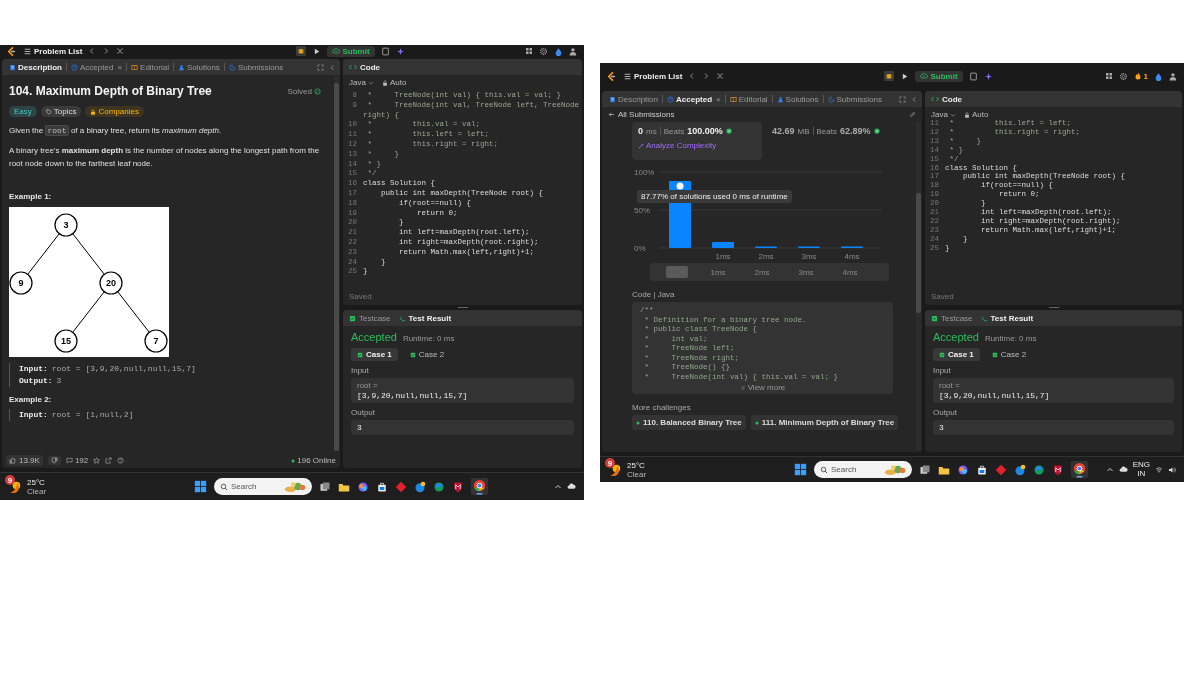 Image resolution: width=1200 pixels, height=675 pixels. I want to click on star-icon, so click(97, 460).